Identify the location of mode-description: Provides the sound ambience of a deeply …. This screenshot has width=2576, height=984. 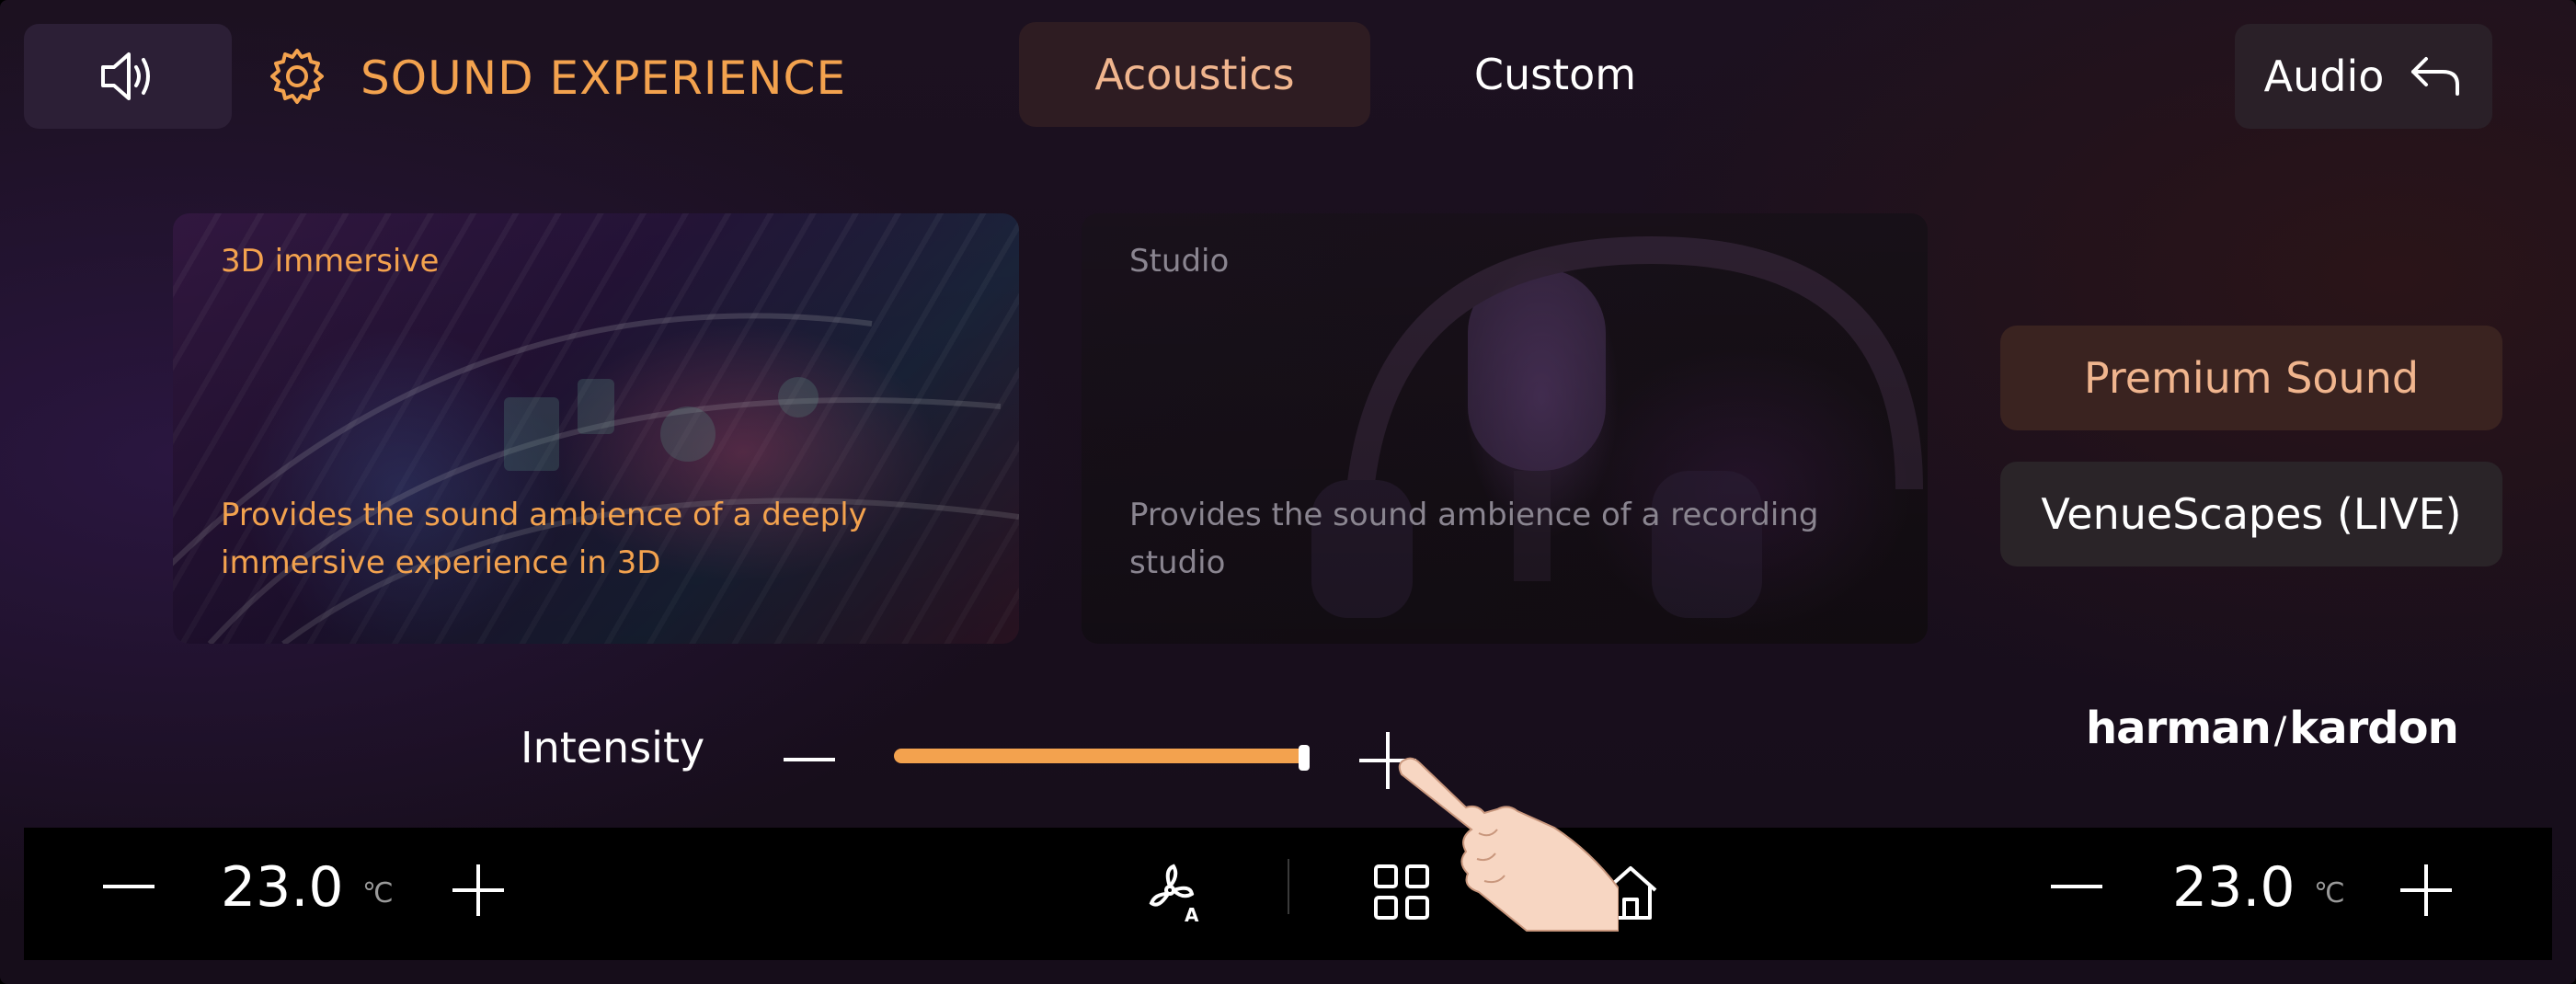
(544, 539).